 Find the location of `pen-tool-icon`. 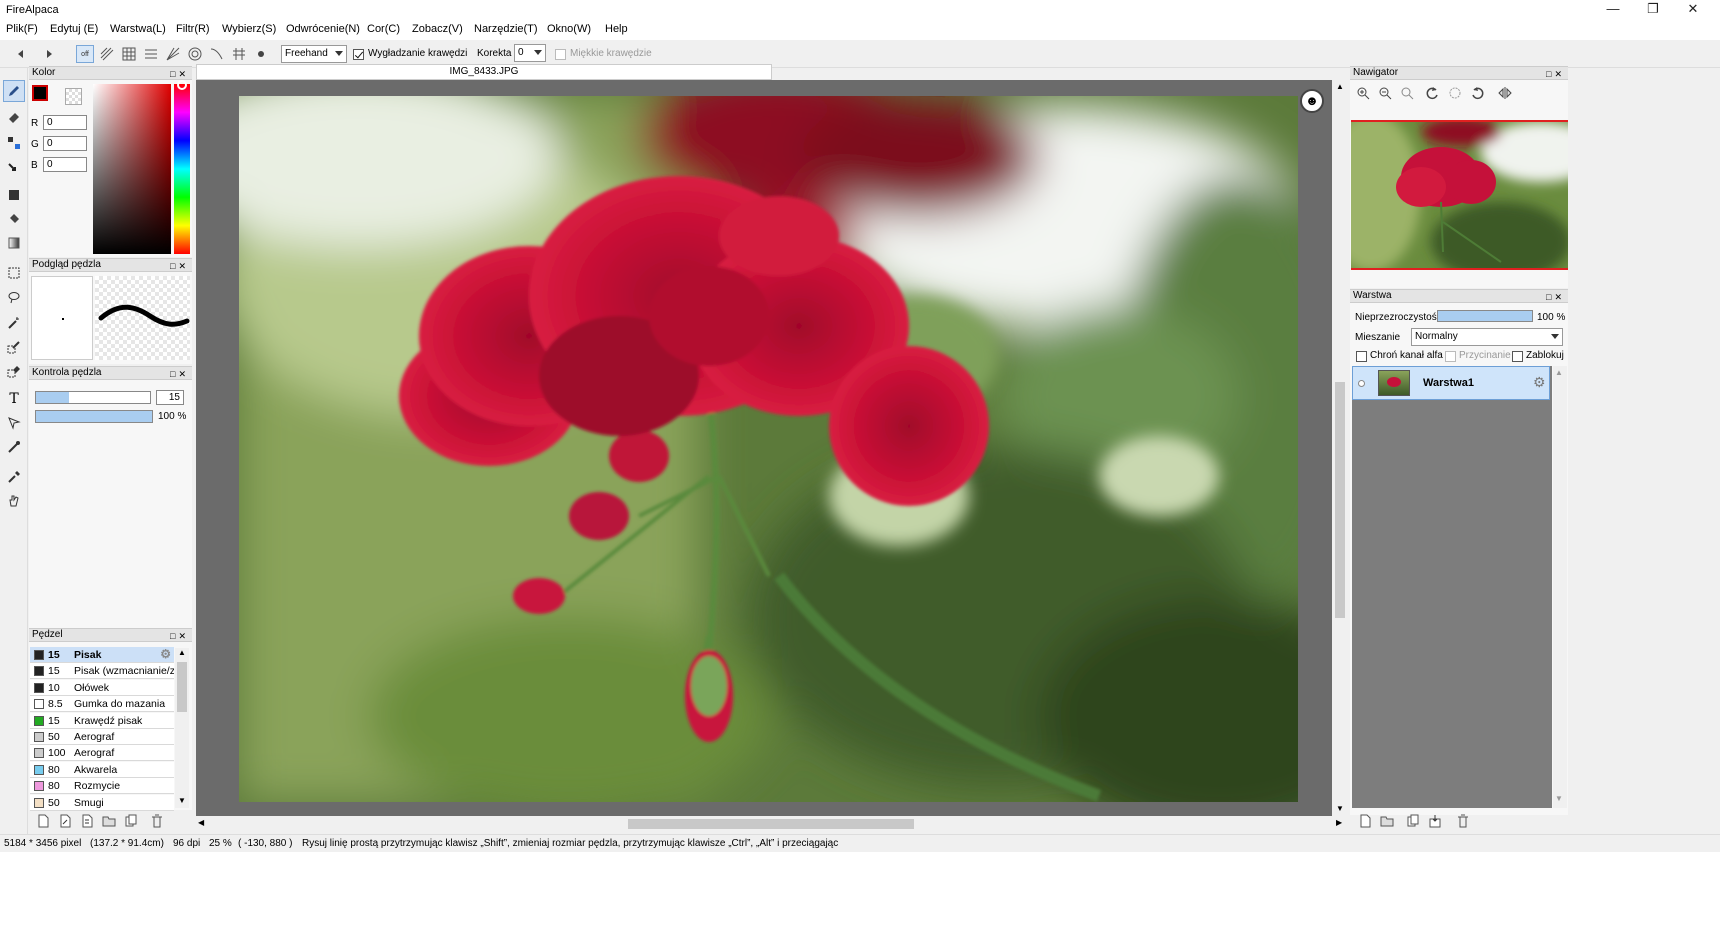

pen-tool-icon is located at coordinates (14, 91).